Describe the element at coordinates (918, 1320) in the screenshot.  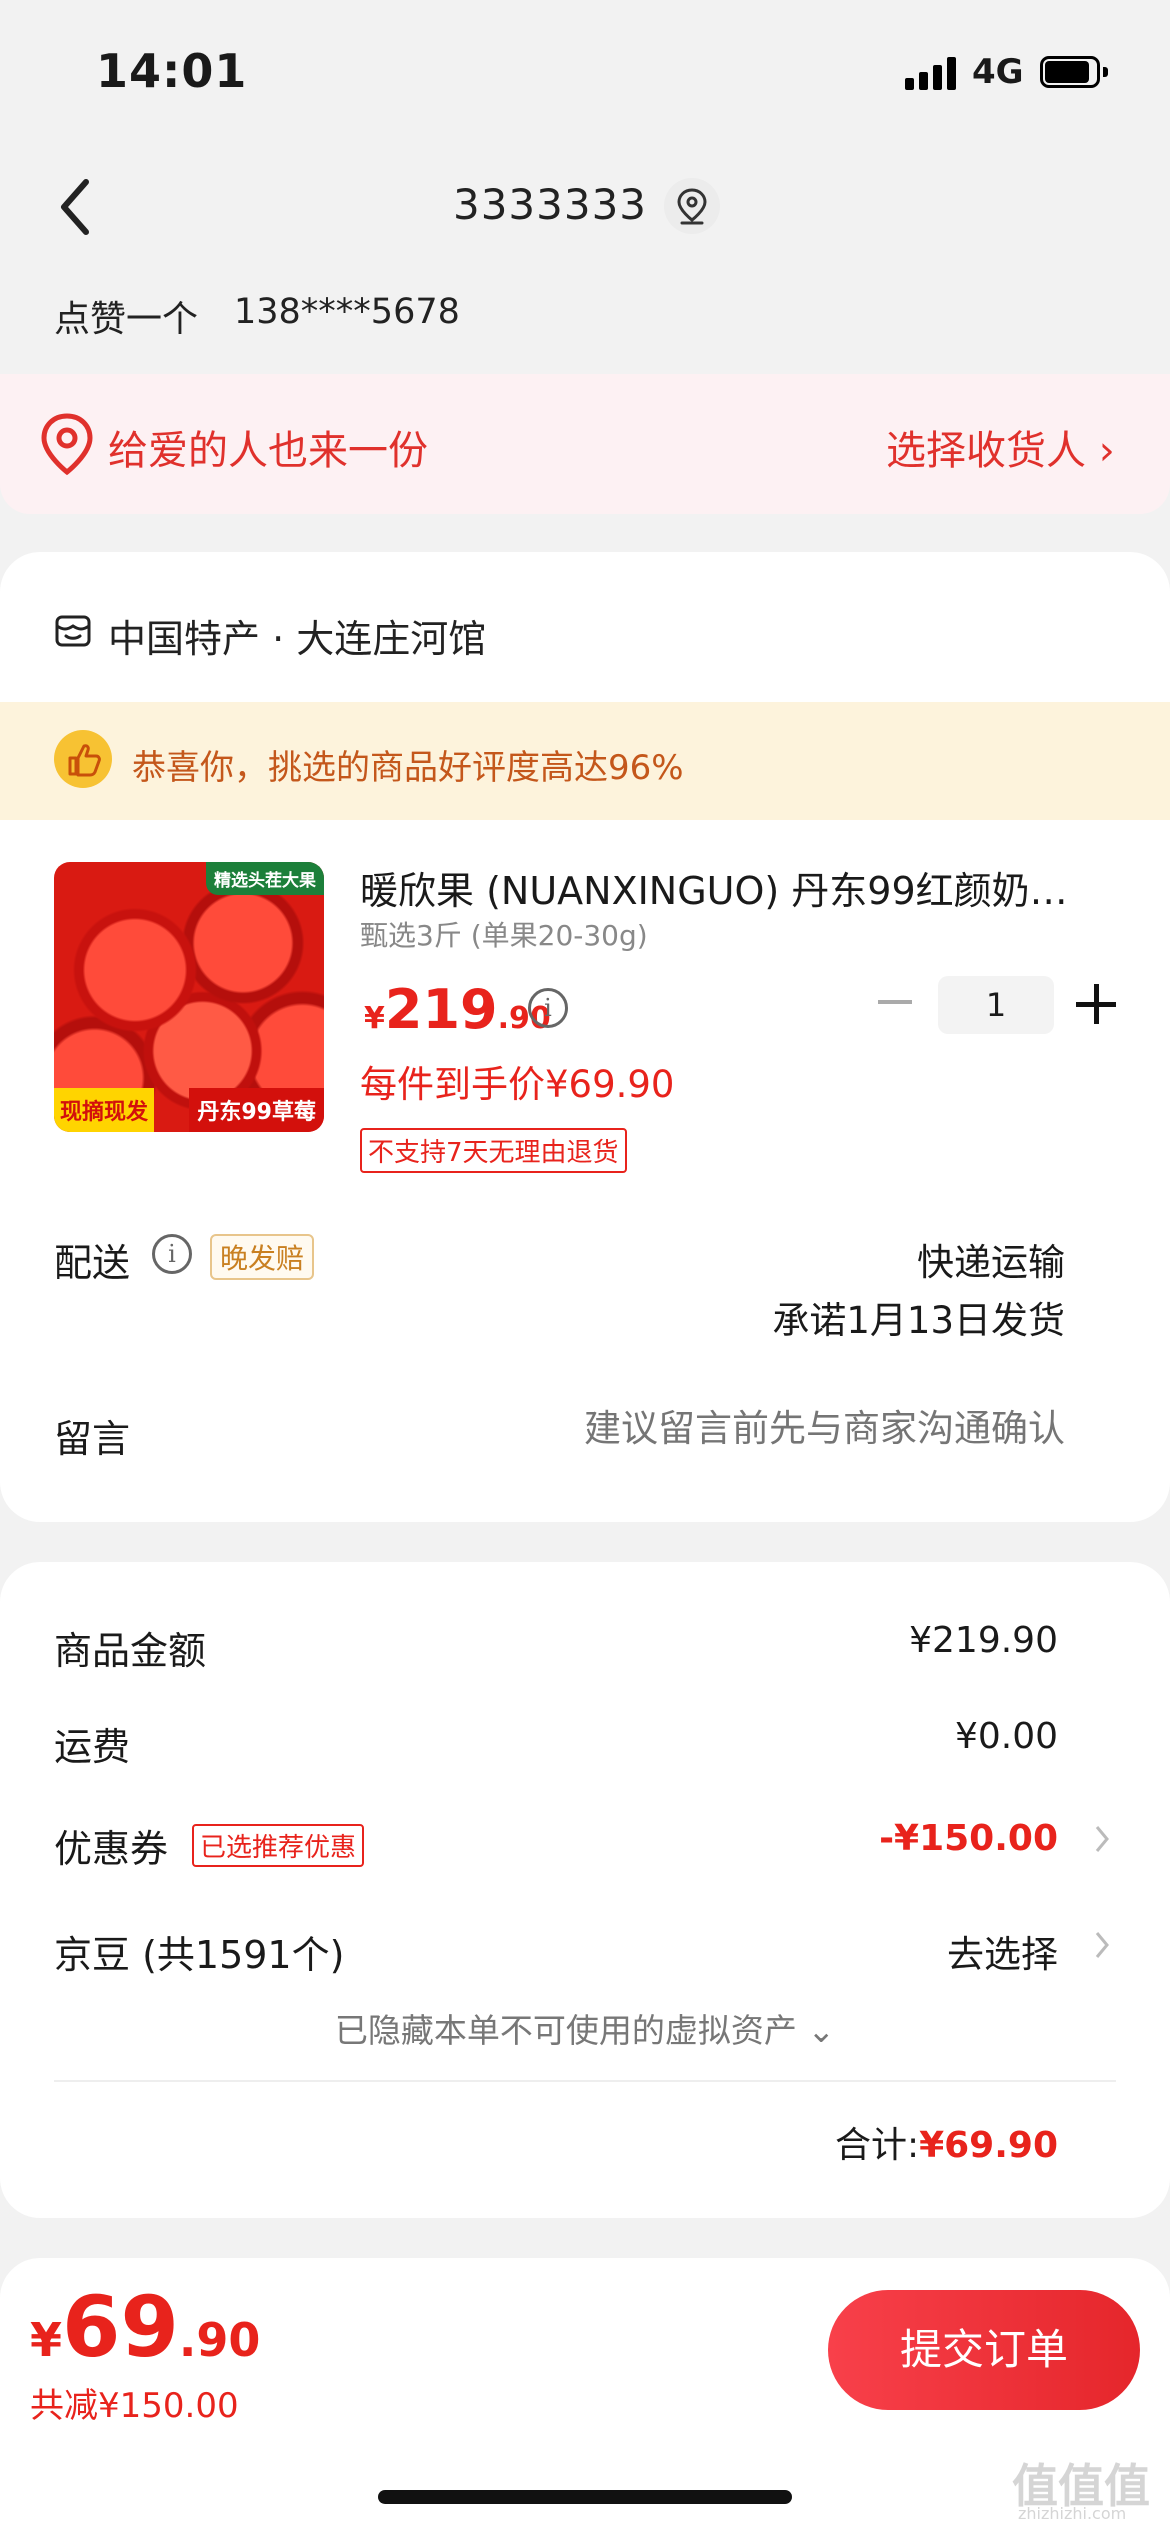
I see `delivery-promise: 承诺1月13日发货` at that location.